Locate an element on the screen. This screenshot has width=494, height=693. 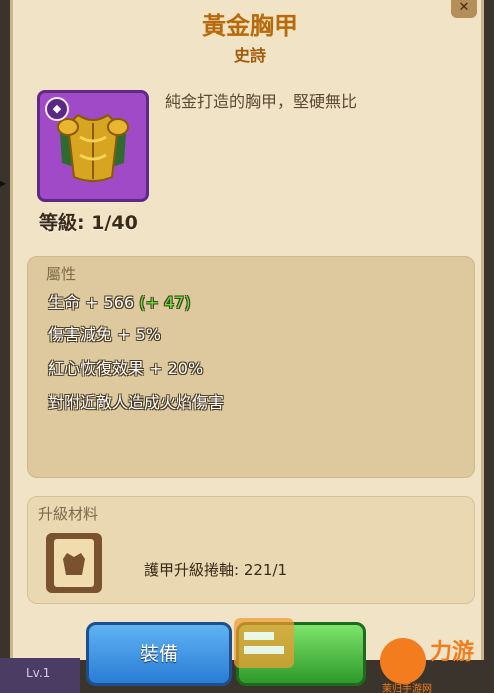
attributes-header: 屬性 is located at coordinates (61, 274).